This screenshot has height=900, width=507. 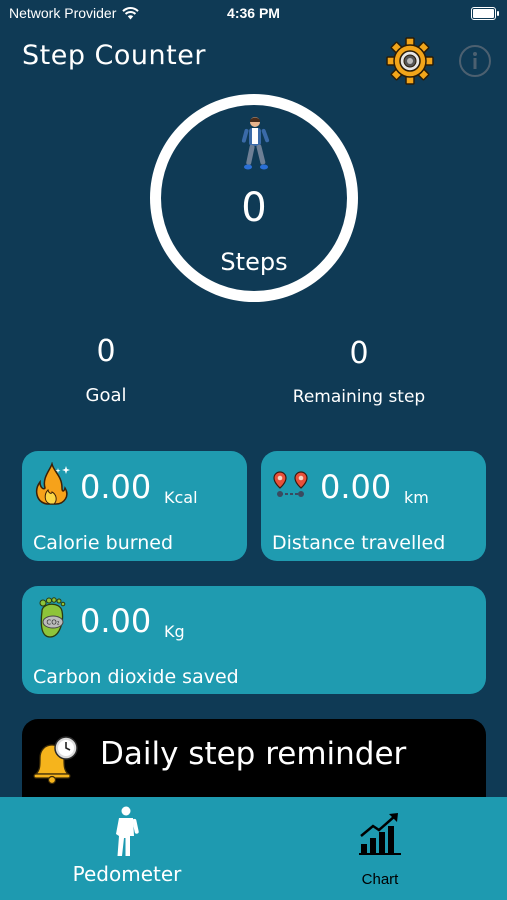 I want to click on carbon-unit: Kg, so click(x=174, y=631).